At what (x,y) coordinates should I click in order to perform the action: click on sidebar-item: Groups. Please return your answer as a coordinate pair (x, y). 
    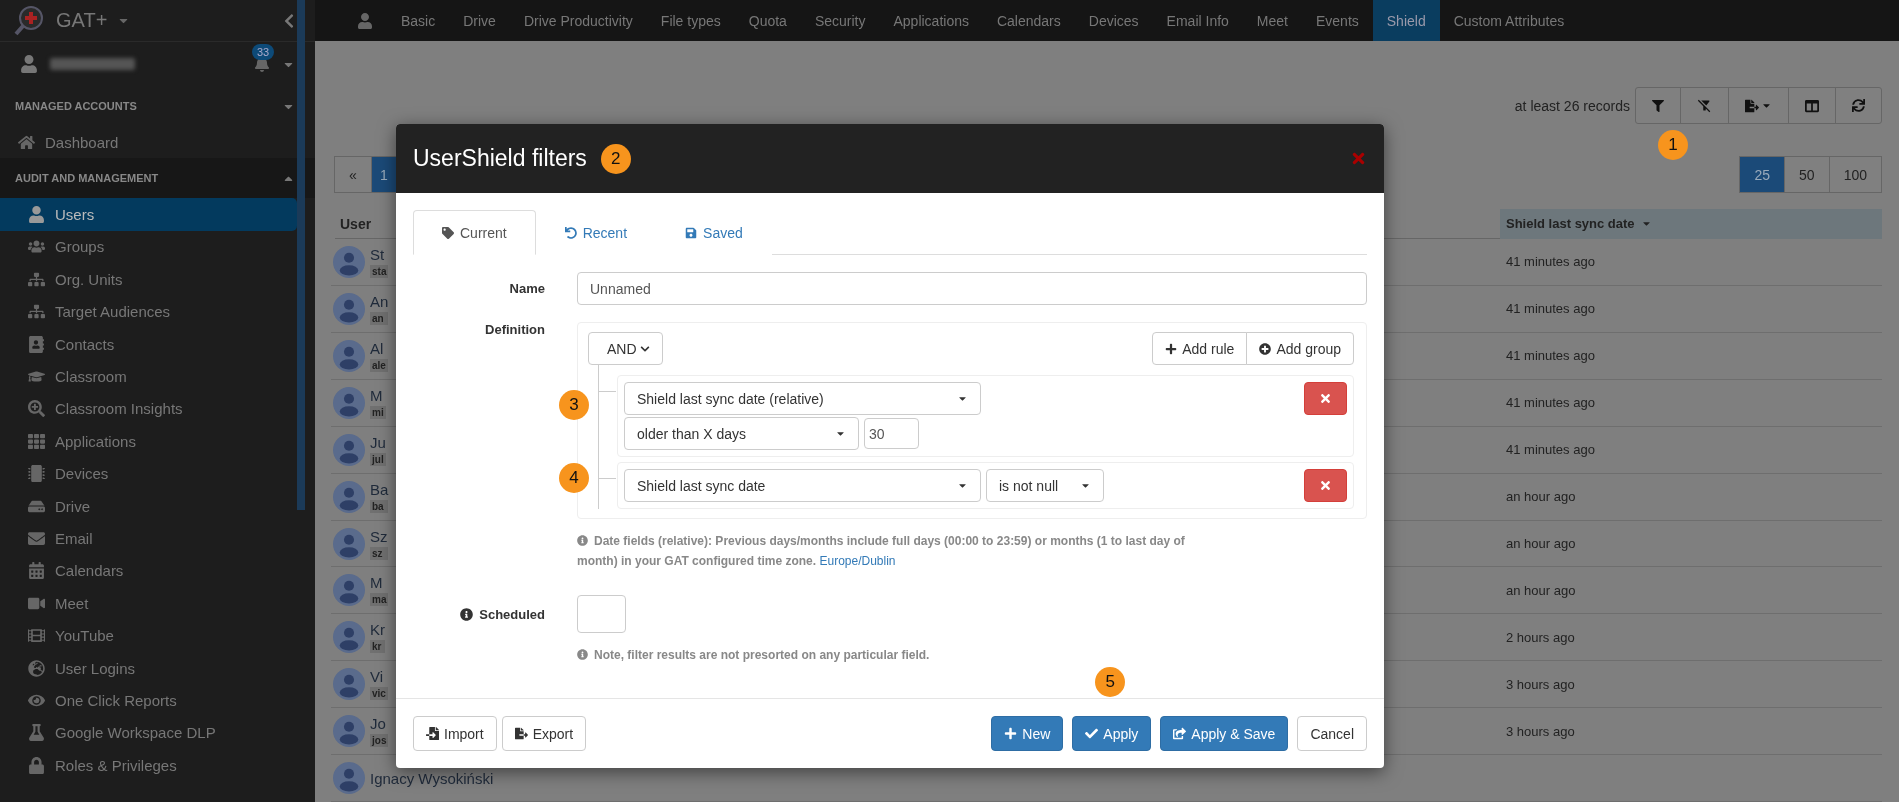
    Looking at the image, I should click on (148, 247).